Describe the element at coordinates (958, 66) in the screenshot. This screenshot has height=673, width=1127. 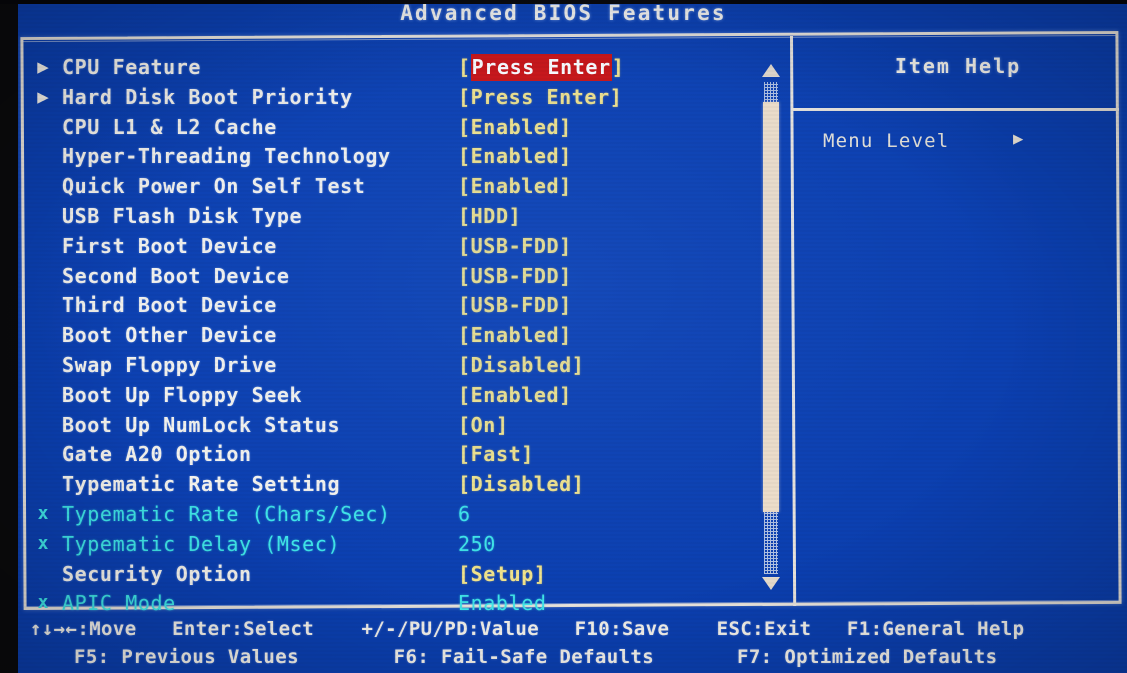
I see `item-help-title: Item Help` at that location.